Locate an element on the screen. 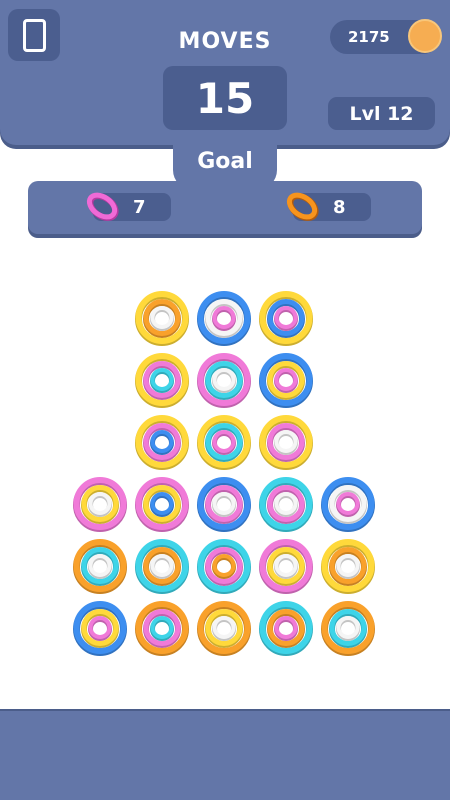 The width and height of the screenshot is (450, 800). coins-display: 2175 is located at coordinates (386, 36).